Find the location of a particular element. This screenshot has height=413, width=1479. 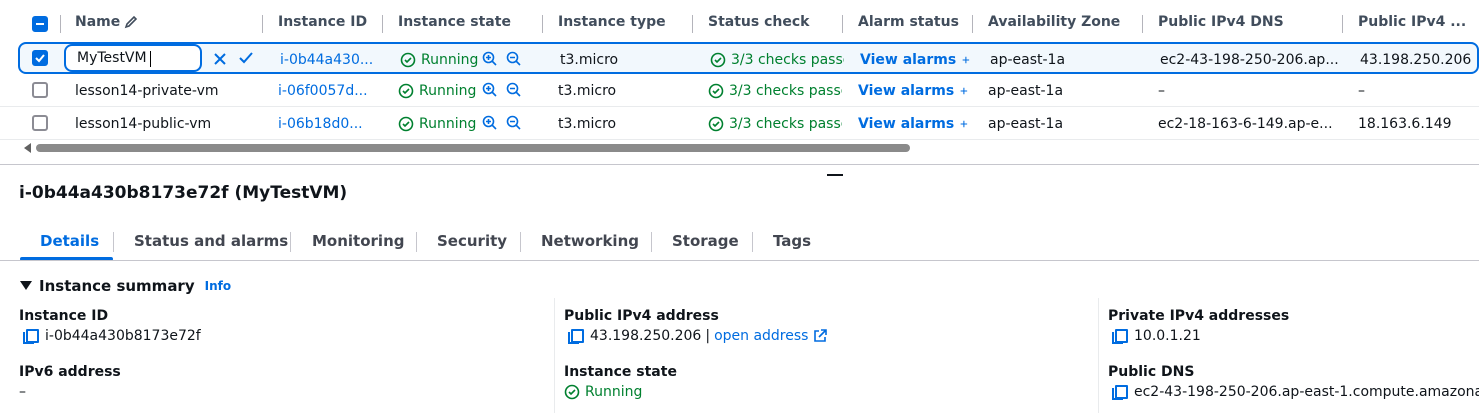

name-edit-value: MyTestVM is located at coordinates (112, 58).